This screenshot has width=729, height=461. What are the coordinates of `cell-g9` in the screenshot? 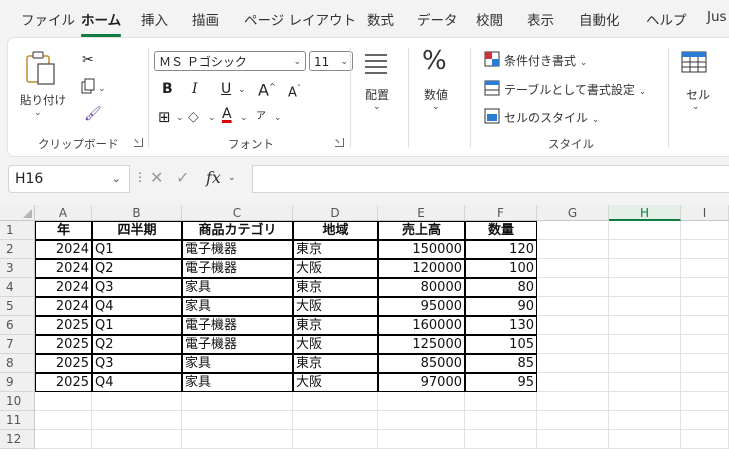 It's located at (573, 382).